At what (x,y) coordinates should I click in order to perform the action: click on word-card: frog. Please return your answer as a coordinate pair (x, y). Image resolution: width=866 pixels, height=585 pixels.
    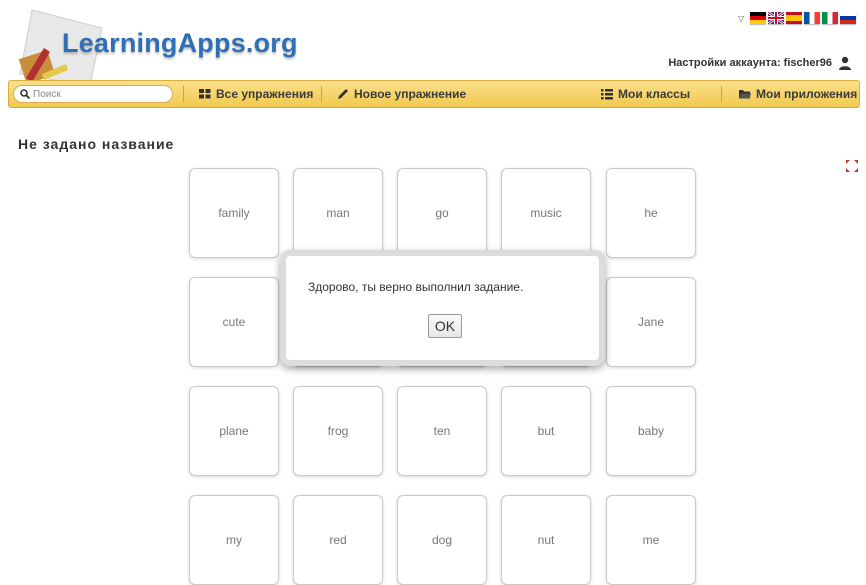
    Looking at the image, I should click on (338, 431).